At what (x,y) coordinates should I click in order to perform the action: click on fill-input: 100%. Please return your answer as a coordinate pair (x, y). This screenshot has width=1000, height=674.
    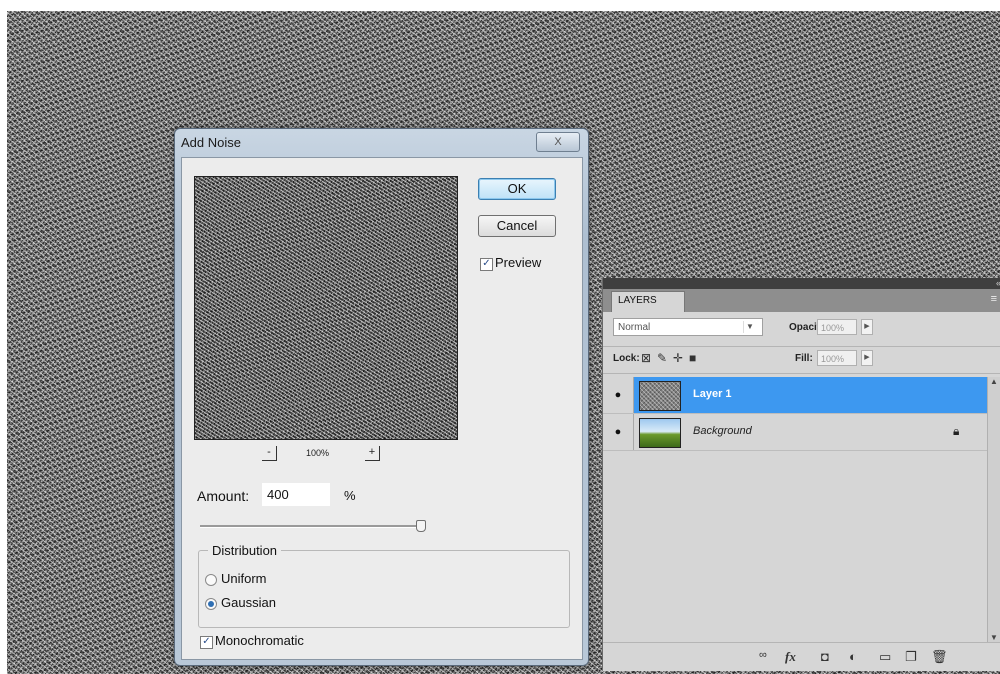
    Looking at the image, I should click on (837, 358).